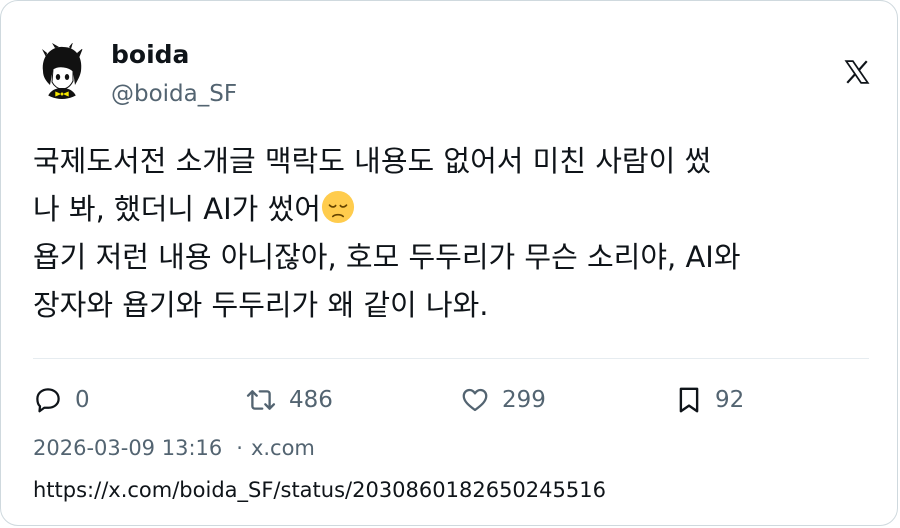 The height and width of the screenshot is (528, 900). Describe the element at coordinates (857, 72) in the screenshot. I see `x-logo-icon` at that location.